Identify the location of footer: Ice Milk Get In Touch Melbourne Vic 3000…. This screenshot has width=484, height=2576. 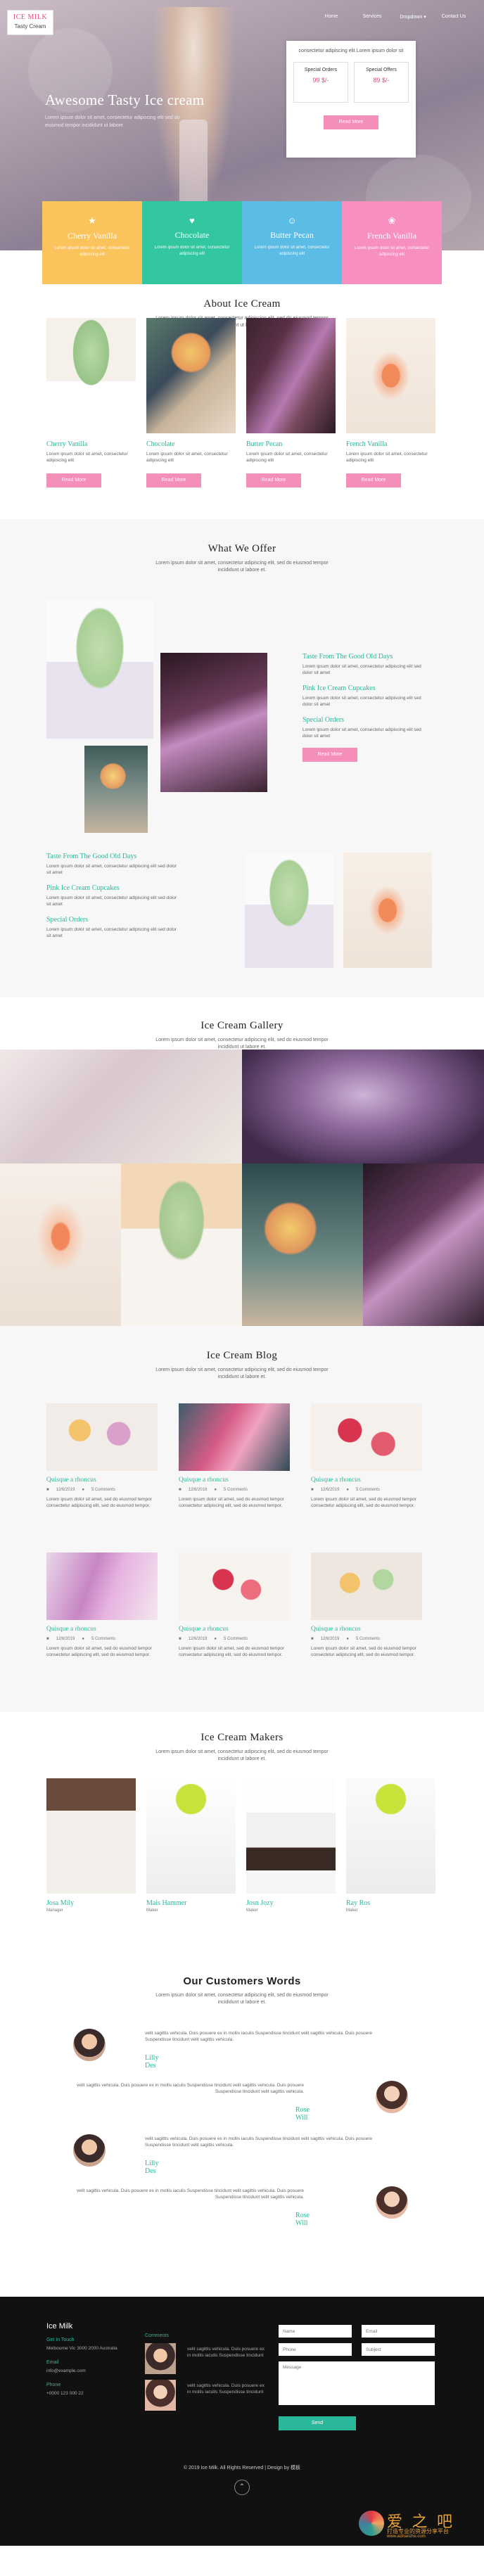
(242, 2421).